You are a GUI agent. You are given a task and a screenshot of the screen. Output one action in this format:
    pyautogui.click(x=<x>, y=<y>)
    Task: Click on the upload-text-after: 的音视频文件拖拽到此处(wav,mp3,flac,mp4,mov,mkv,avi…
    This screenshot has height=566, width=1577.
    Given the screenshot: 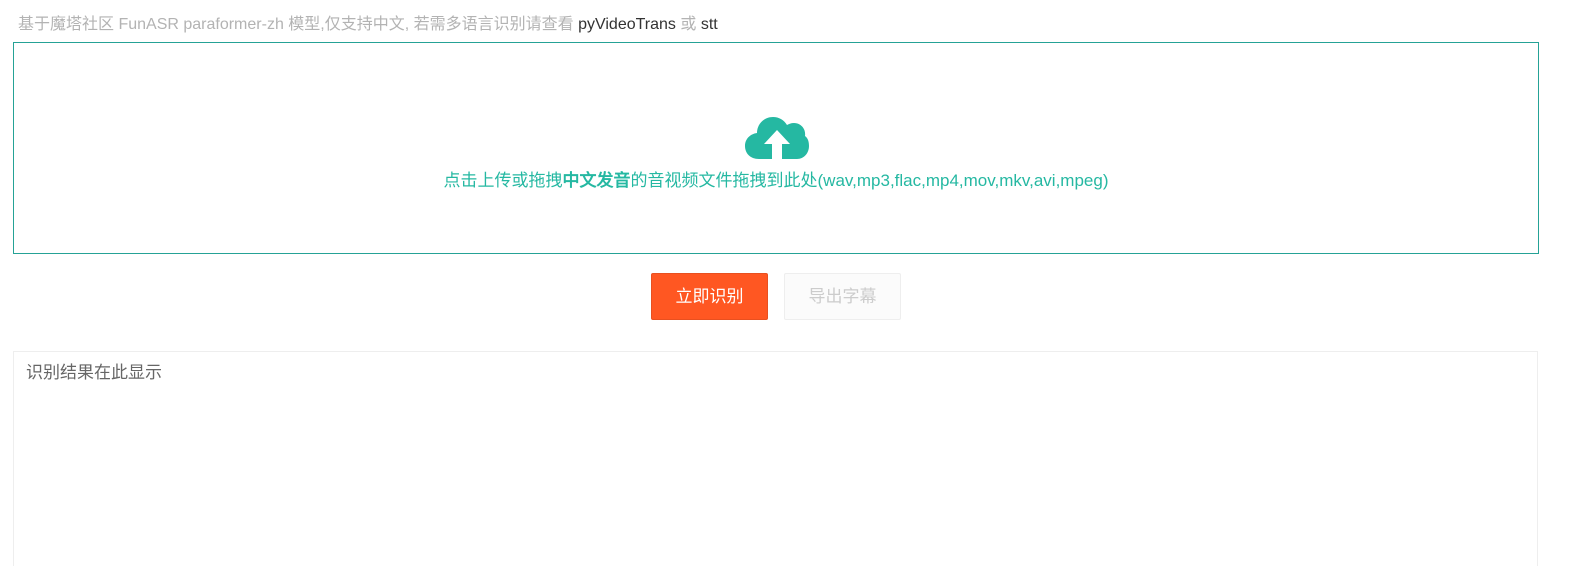 What is the action you would take?
    pyautogui.click(x=869, y=180)
    